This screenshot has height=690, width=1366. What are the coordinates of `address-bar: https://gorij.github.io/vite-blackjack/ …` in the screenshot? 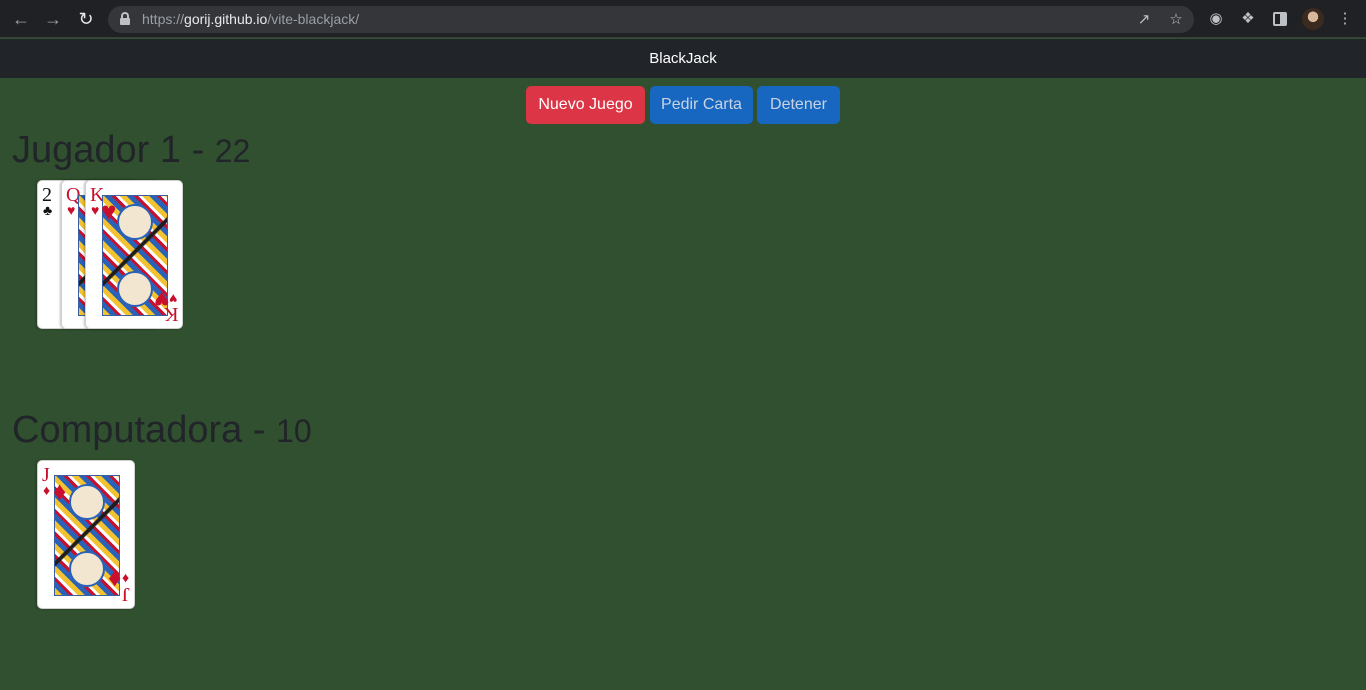 It's located at (651, 19).